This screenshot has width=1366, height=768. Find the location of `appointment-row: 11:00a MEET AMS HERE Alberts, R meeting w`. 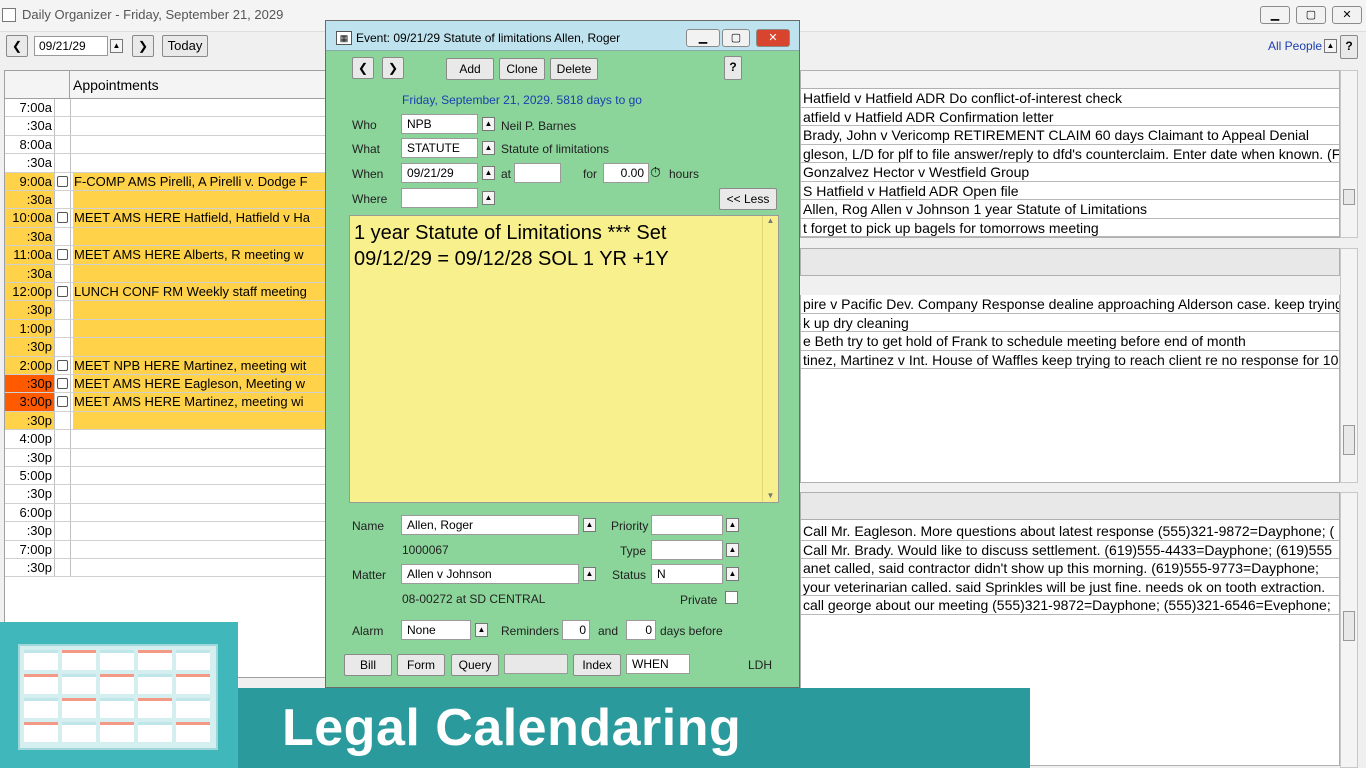

appointment-row: 11:00a MEET AMS HERE Alberts, R meeting w is located at coordinates (165, 255).